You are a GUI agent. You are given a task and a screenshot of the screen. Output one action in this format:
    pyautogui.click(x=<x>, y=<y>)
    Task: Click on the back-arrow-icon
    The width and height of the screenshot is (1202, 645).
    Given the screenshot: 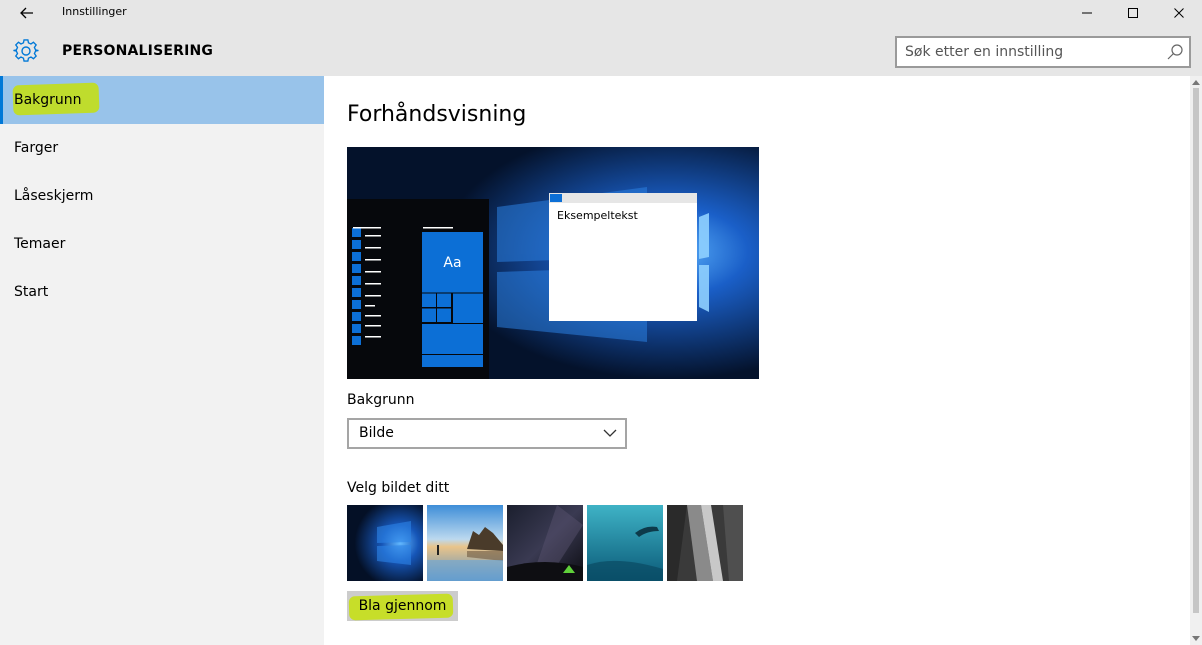 What is the action you would take?
    pyautogui.click(x=26, y=13)
    